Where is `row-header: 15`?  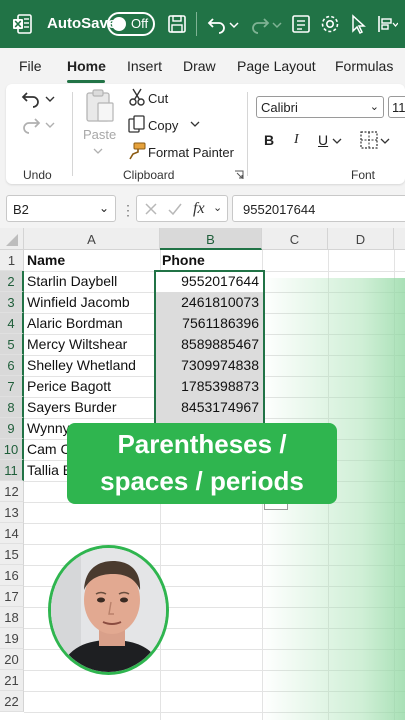 row-header: 15 is located at coordinates (12, 554).